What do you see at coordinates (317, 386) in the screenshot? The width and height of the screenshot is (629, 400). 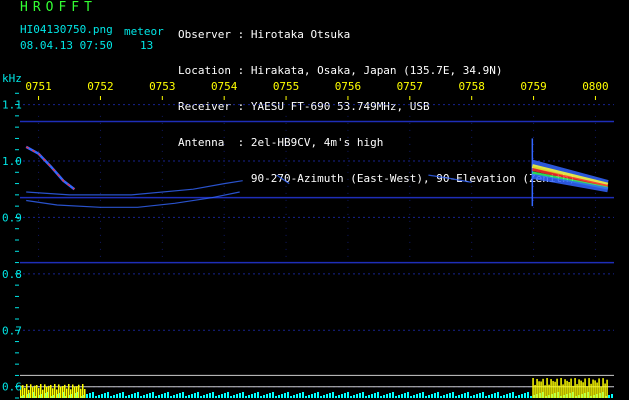 I see `power-level-layer` at bounding box center [317, 386].